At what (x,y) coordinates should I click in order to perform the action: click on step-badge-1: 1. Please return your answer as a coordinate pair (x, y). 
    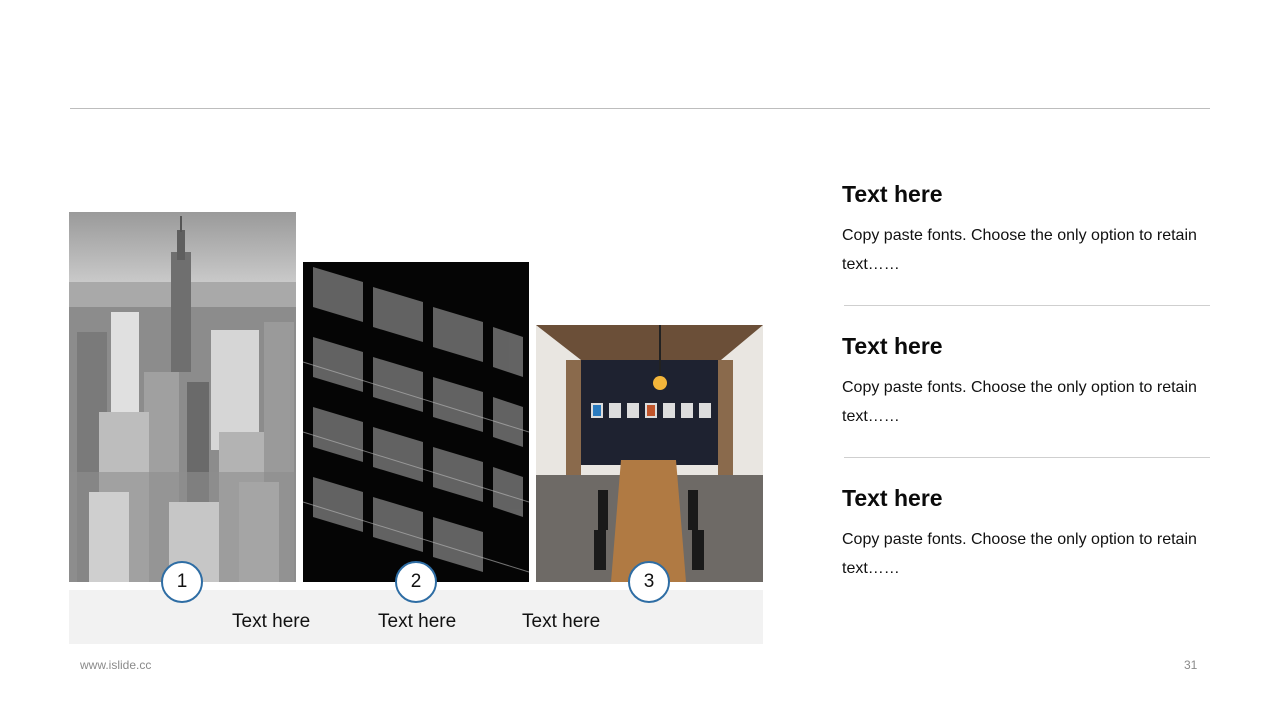
    Looking at the image, I should click on (182, 582).